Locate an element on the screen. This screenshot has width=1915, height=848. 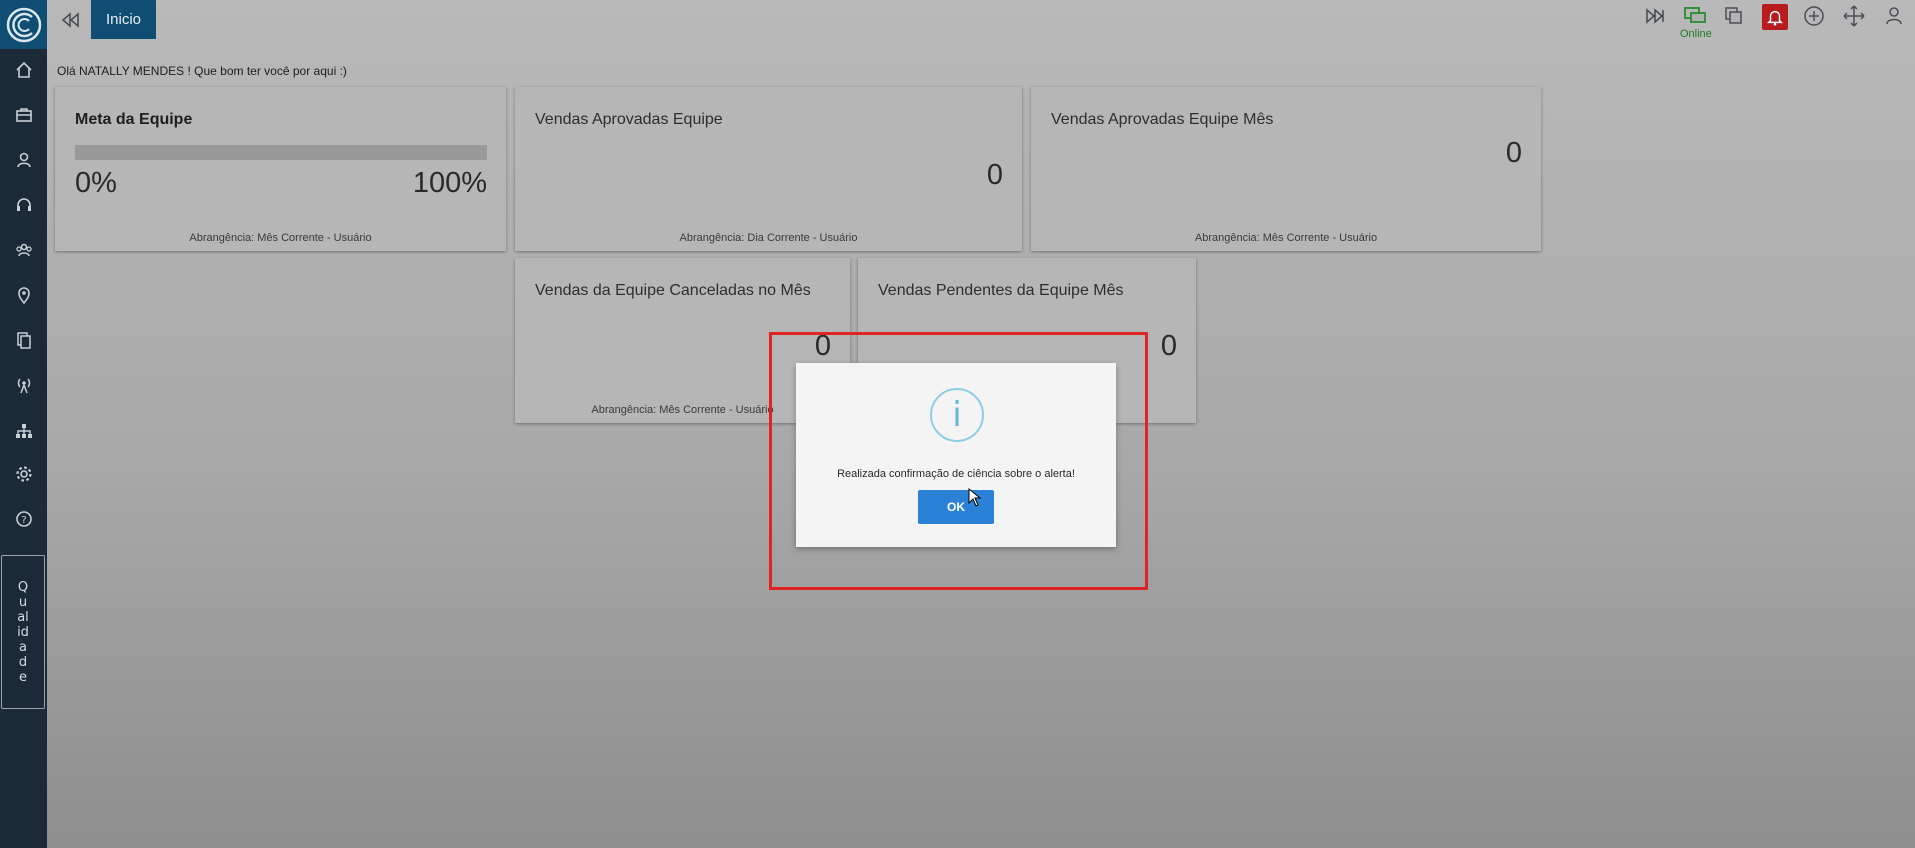
sidebar-item-users is located at coordinates (23, 250).